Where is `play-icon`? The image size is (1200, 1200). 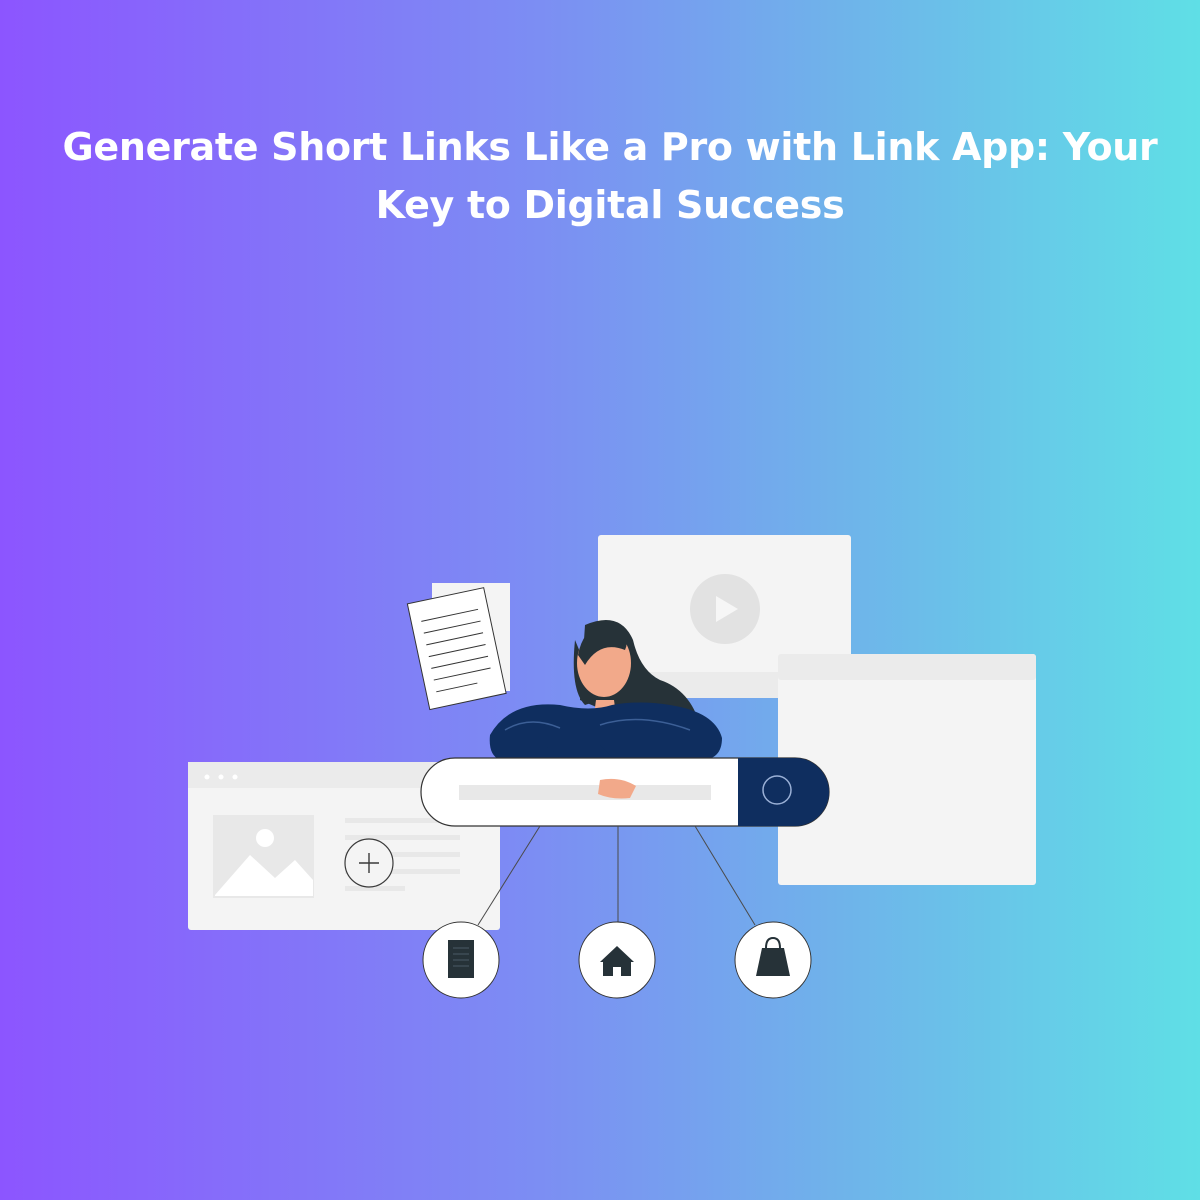
play-icon is located at coordinates (725, 609).